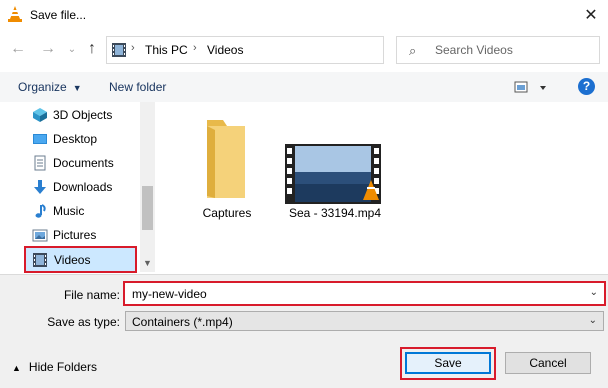  I want to click on sidebar-item-label: Videos, so click(72, 260).